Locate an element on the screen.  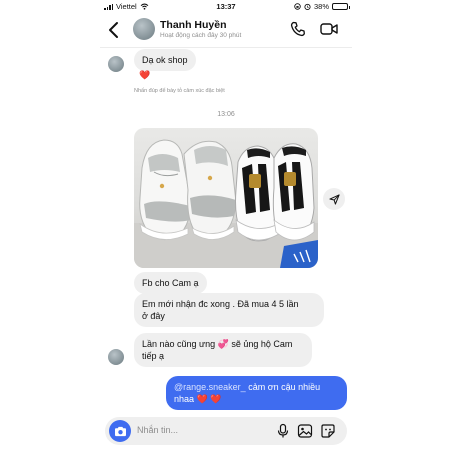
message-text-line: ở đây is located at coordinates (153, 316).